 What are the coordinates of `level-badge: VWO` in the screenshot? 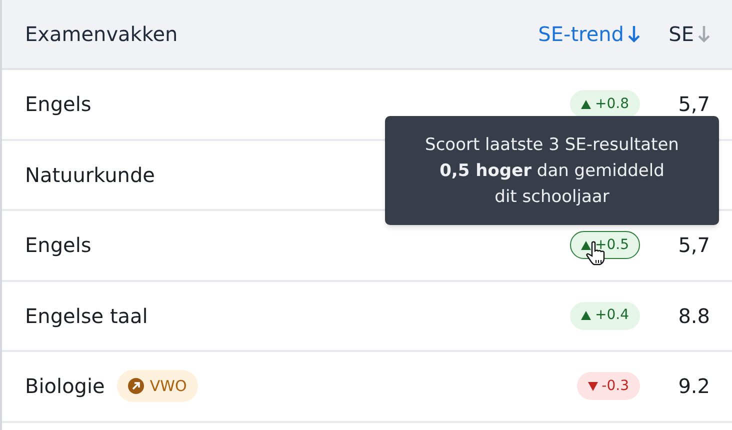 It's located at (157, 386).